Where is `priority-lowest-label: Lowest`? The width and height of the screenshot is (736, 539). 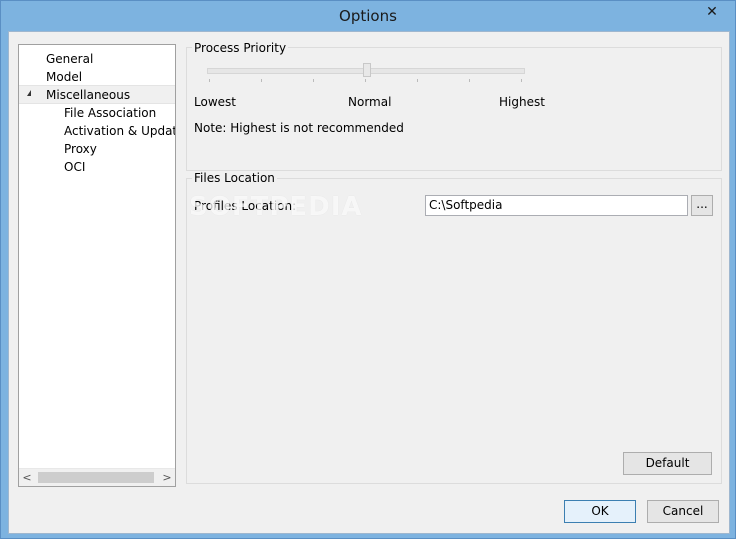 priority-lowest-label: Lowest is located at coordinates (215, 102).